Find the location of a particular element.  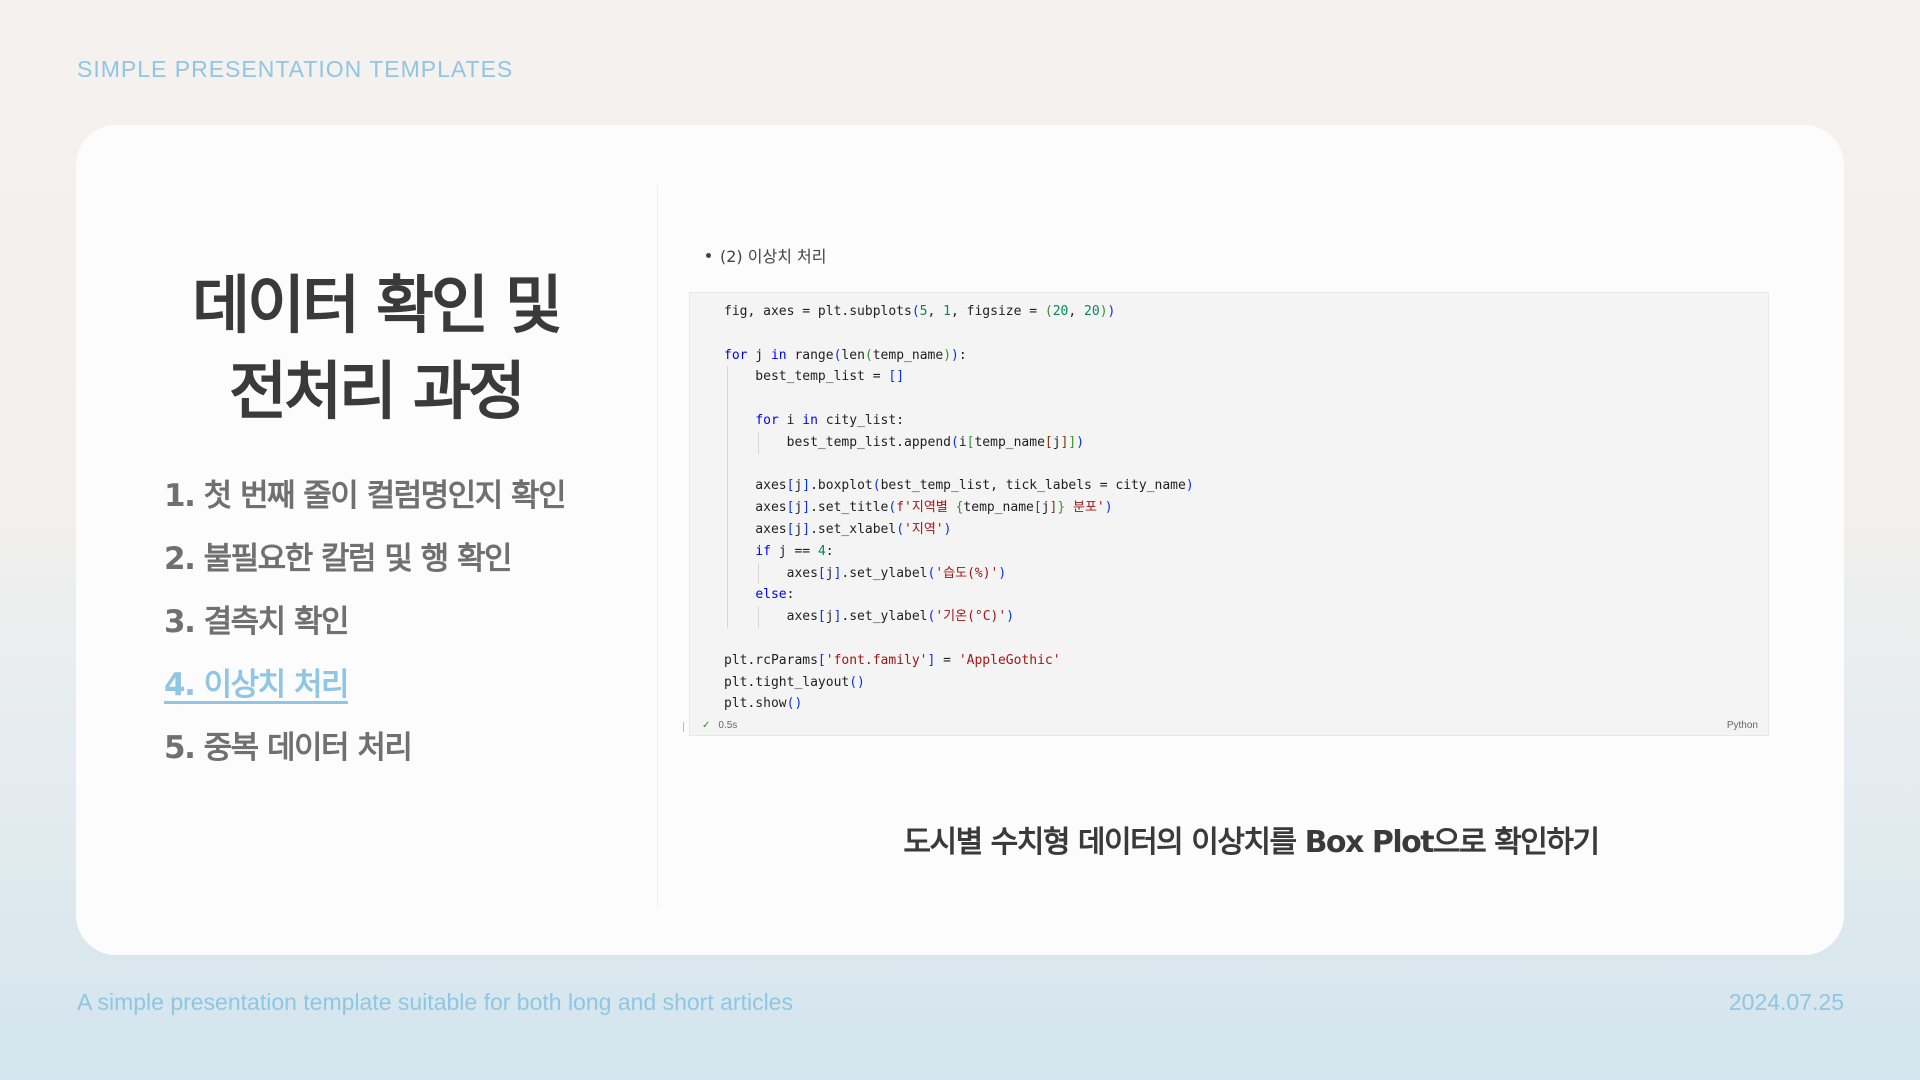

header-brand: SIMPLE PRESENTATION TEMPLATES is located at coordinates (295, 69).